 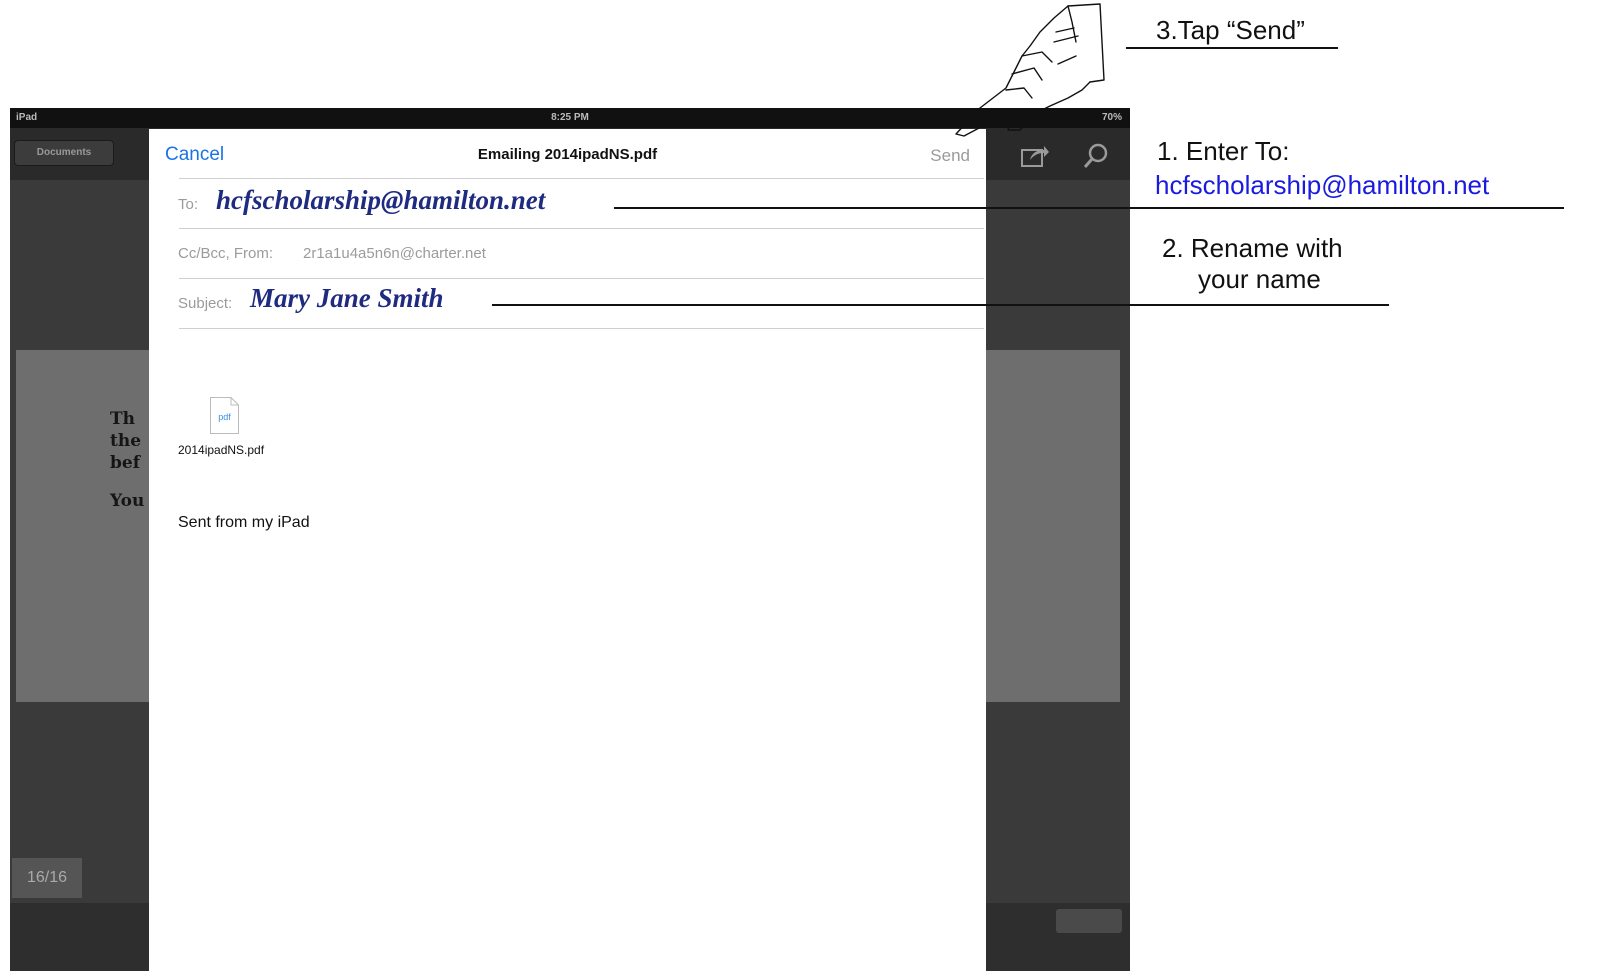 What do you see at coordinates (64, 153) in the screenshot?
I see `documents-button: Documents` at bounding box center [64, 153].